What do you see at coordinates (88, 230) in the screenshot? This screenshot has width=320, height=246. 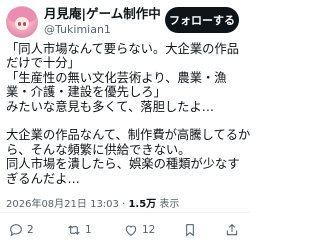 I see `repost-count: 1` at bounding box center [88, 230].